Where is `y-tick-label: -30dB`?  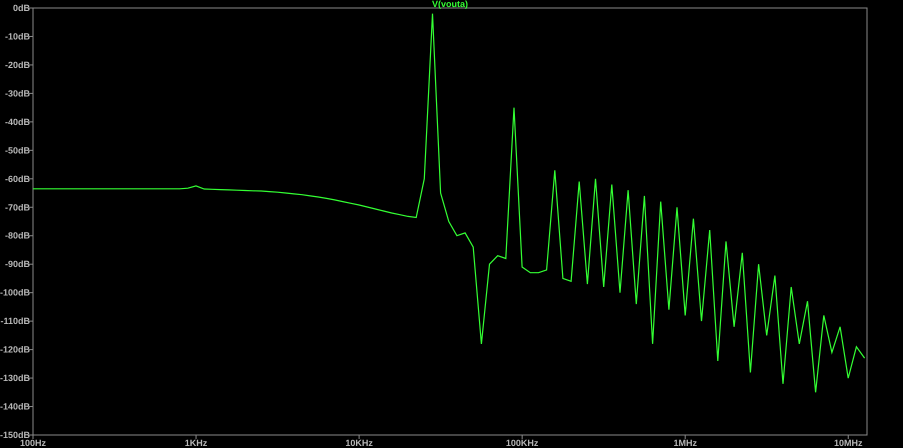
y-tick-label: -30dB is located at coordinates (17, 93).